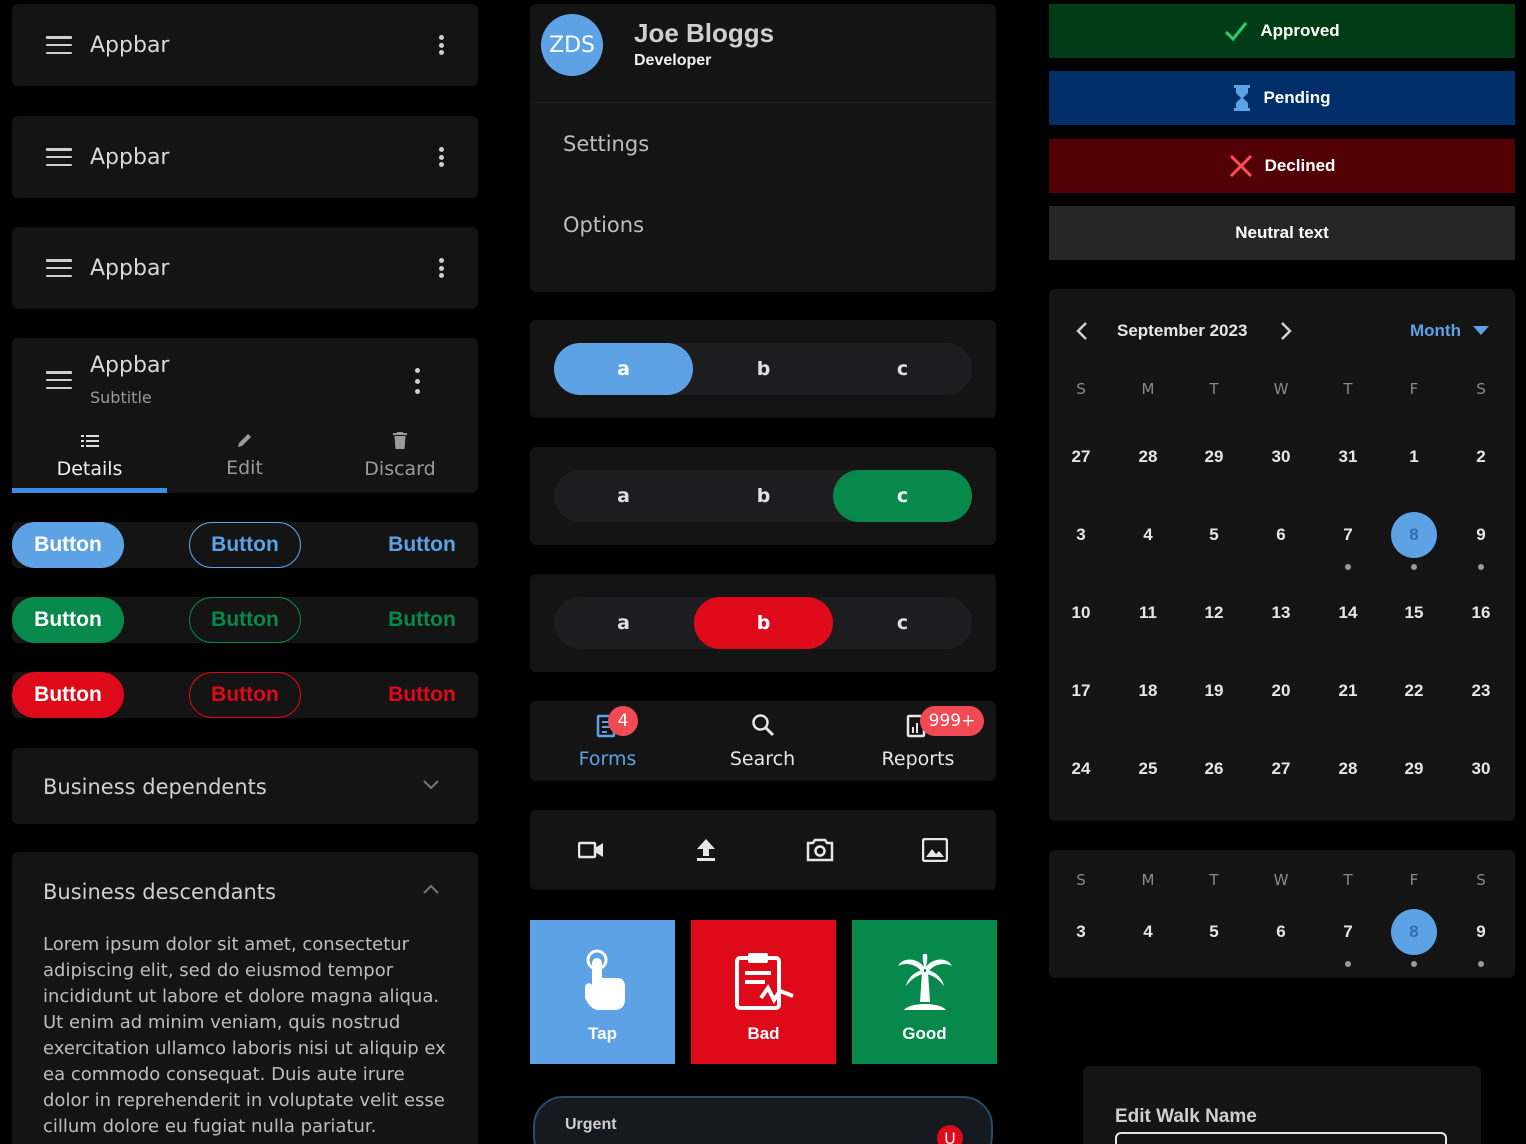 This screenshot has height=1144, width=1526. Describe the element at coordinates (1481, 457) in the screenshot. I see `calendar-day: 2` at that location.